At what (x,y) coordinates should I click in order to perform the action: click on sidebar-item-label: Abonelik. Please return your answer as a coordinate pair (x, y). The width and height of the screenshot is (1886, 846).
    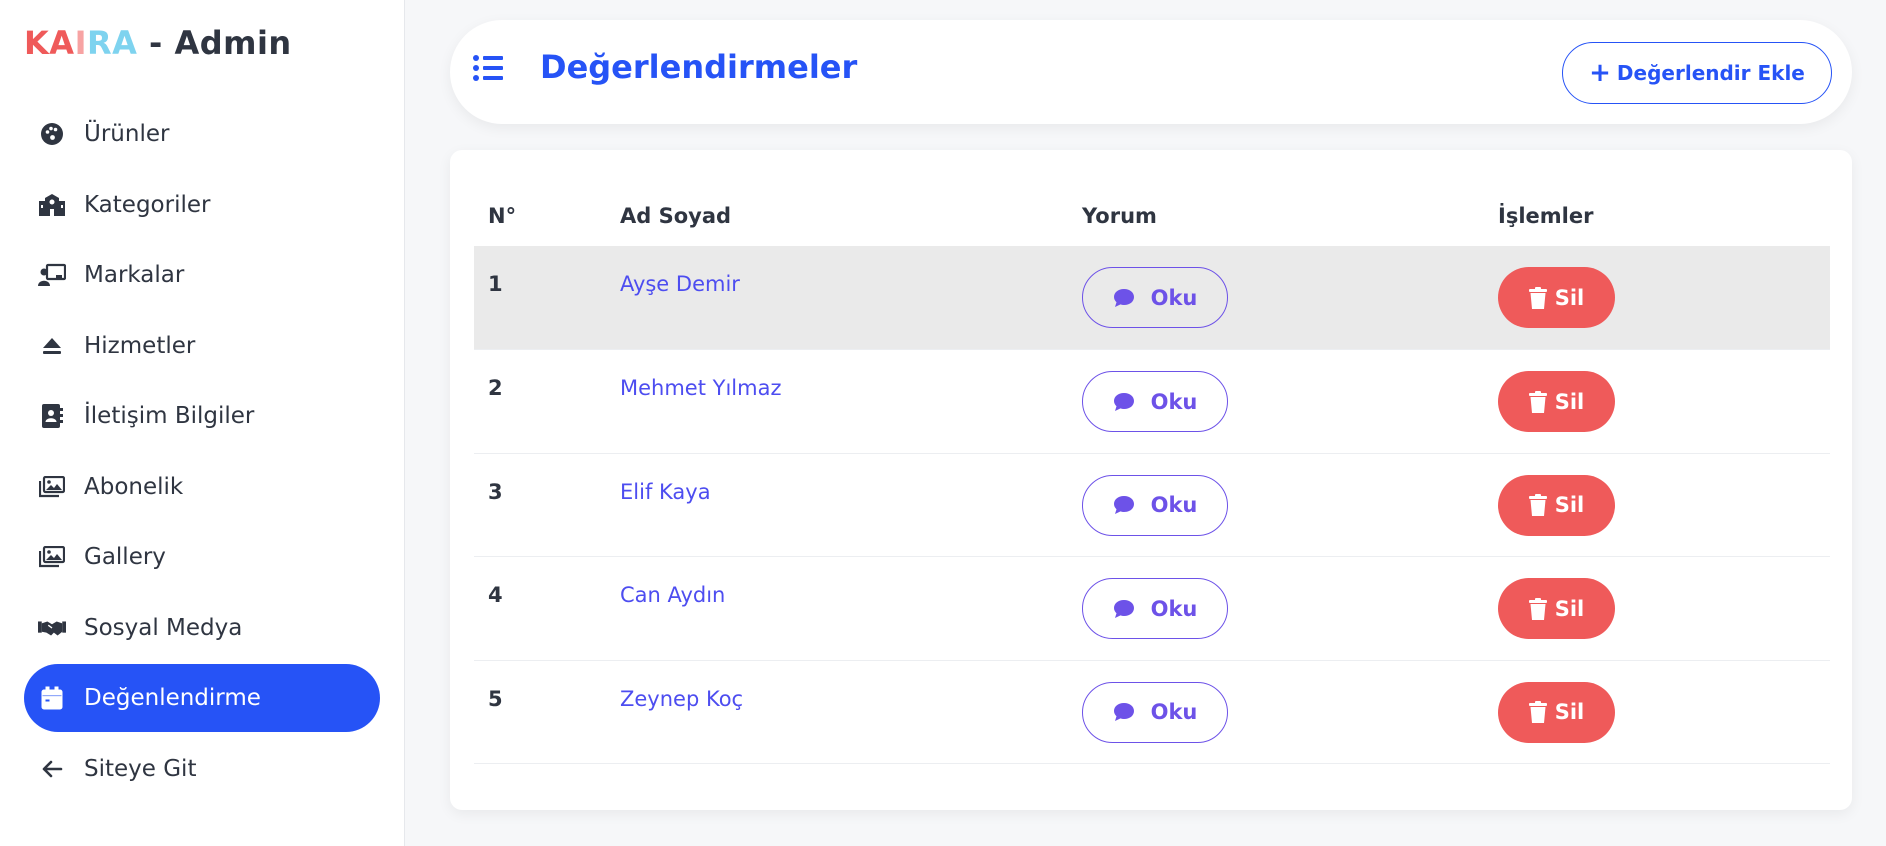
    Looking at the image, I should click on (134, 486).